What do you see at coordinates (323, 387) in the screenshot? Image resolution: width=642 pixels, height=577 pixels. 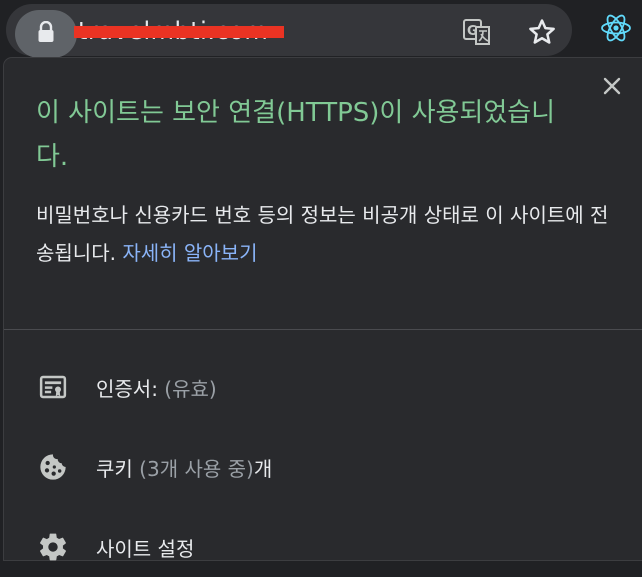 I see `certificate-row: 인증서: (유효)` at bounding box center [323, 387].